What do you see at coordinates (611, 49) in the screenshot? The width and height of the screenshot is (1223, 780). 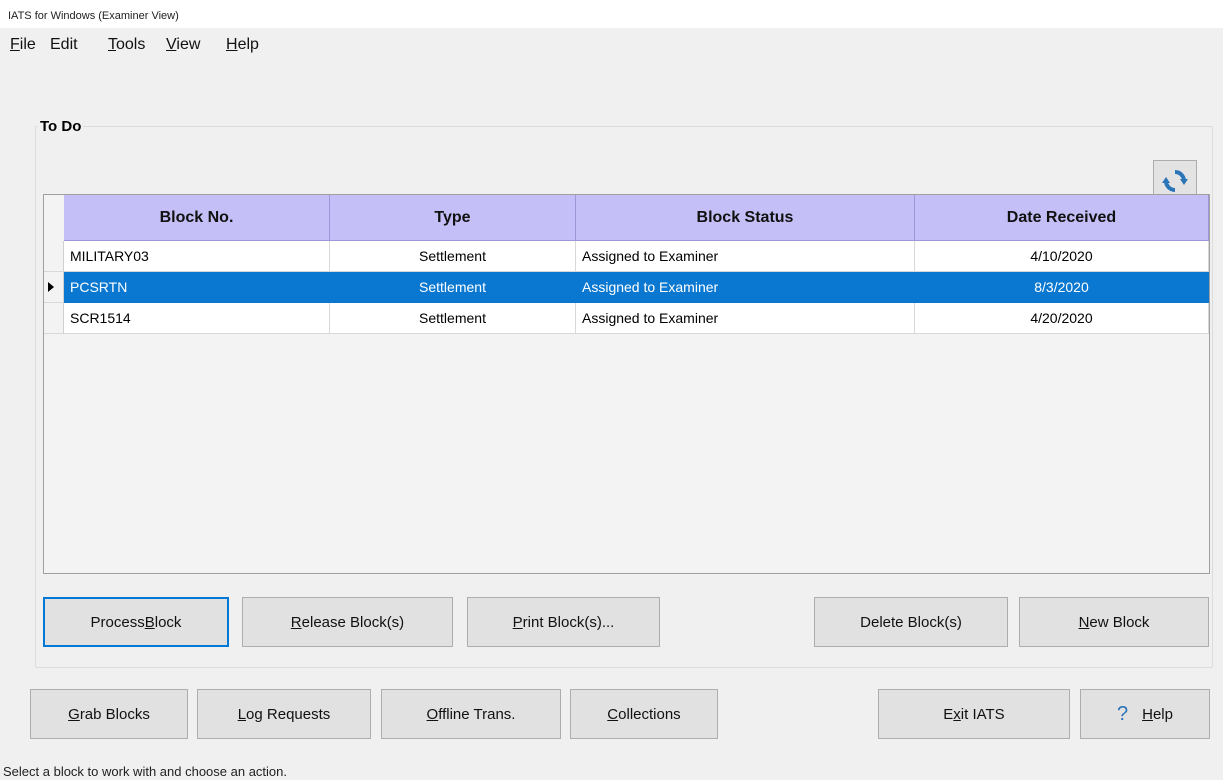 I see `menu-bar: File Edit Tools View Help` at bounding box center [611, 49].